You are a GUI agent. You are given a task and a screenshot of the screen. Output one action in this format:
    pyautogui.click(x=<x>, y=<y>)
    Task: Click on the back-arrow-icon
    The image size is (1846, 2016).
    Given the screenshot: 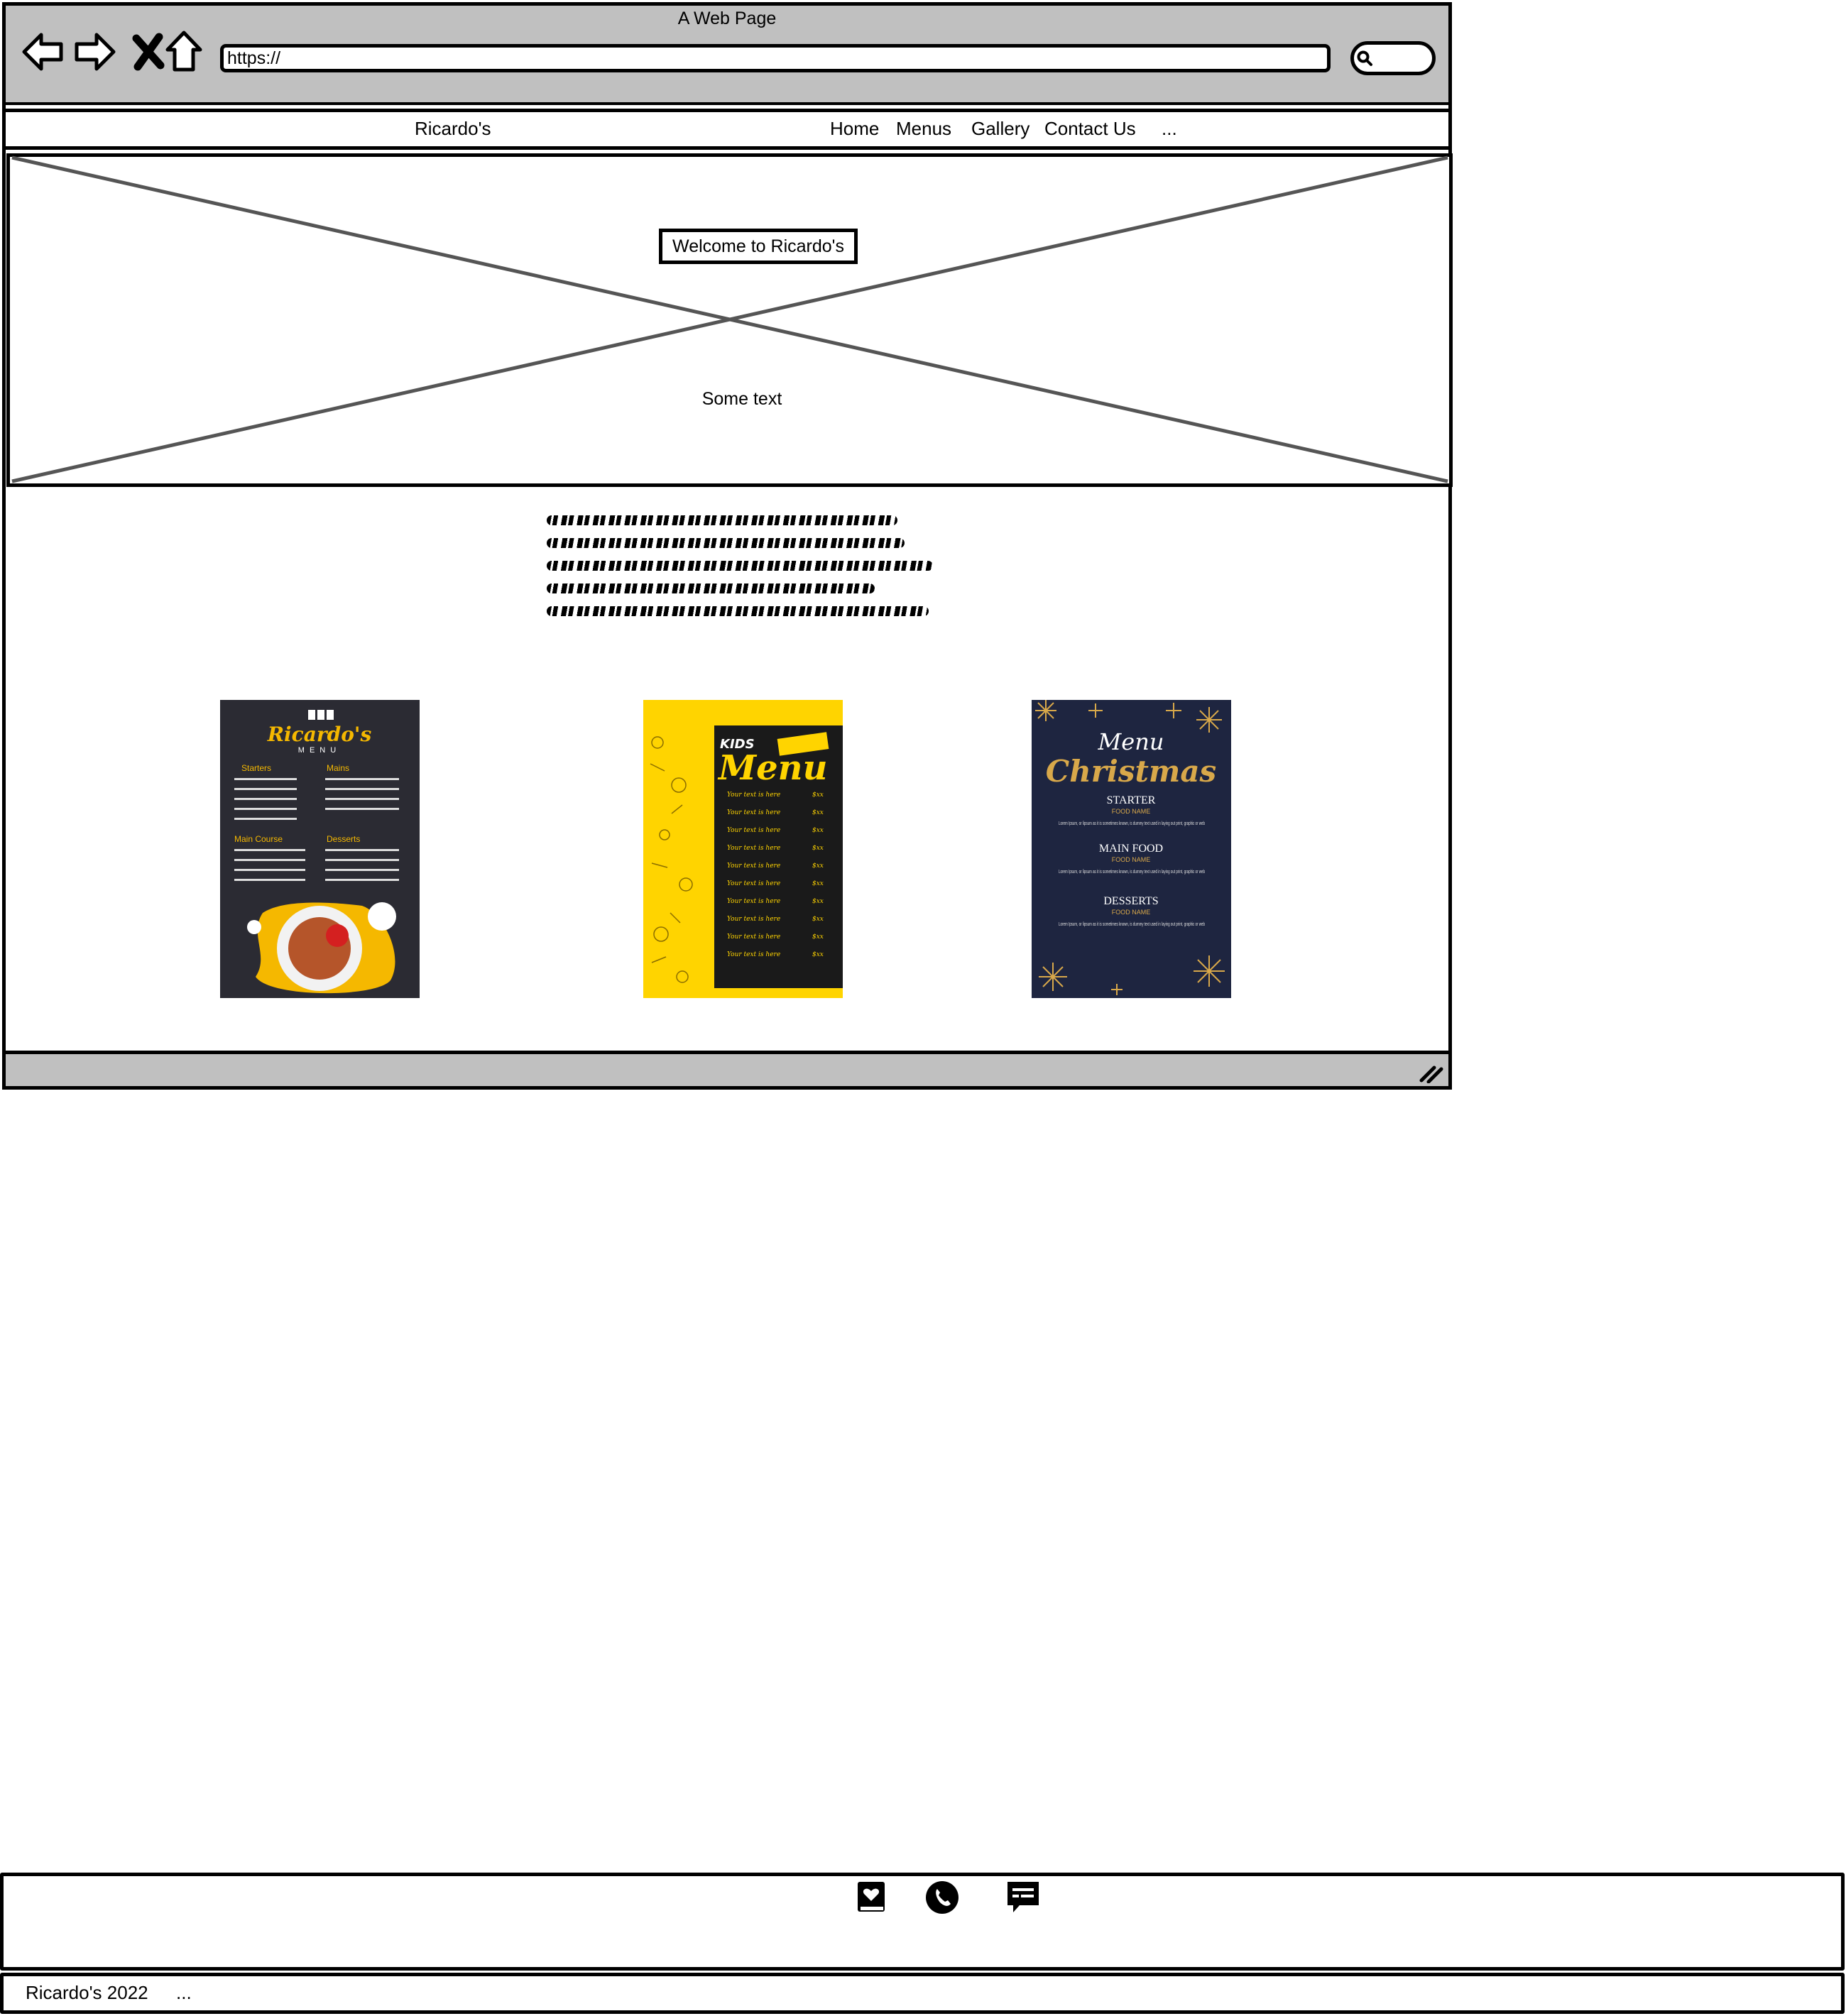 What is the action you would take?
    pyautogui.click(x=43, y=52)
    